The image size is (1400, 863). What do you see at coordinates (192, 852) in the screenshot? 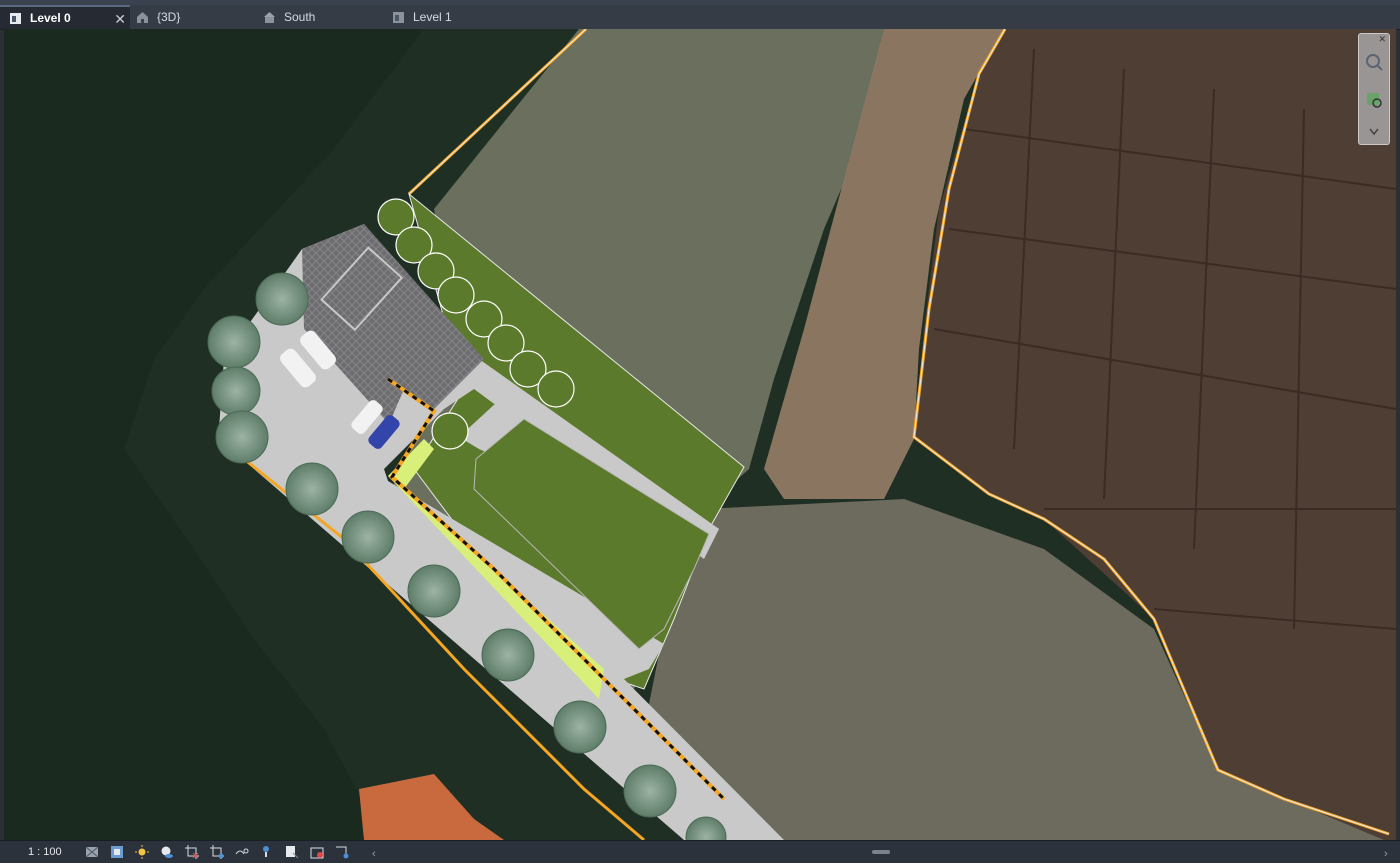
I see `crop-view-icon` at bounding box center [192, 852].